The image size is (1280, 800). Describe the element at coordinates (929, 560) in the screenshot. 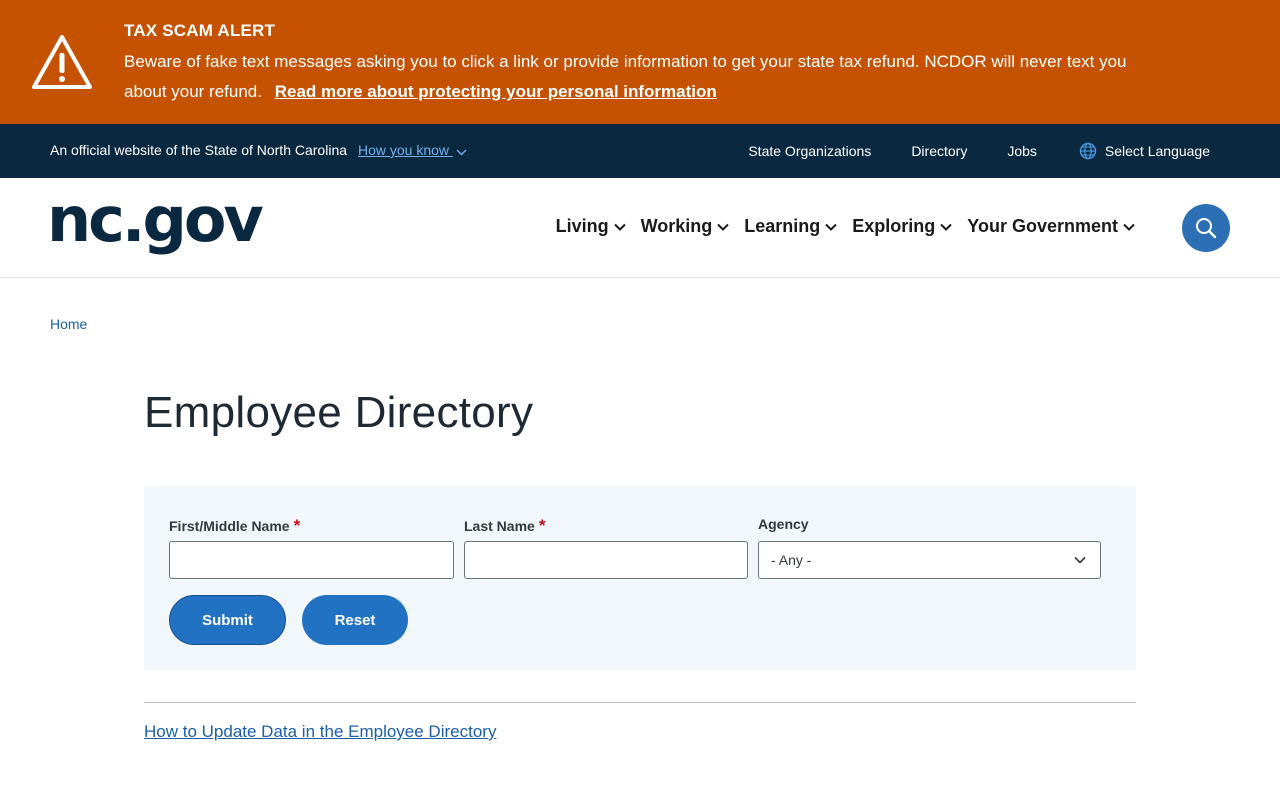

I see `agency-select: - Any -` at that location.